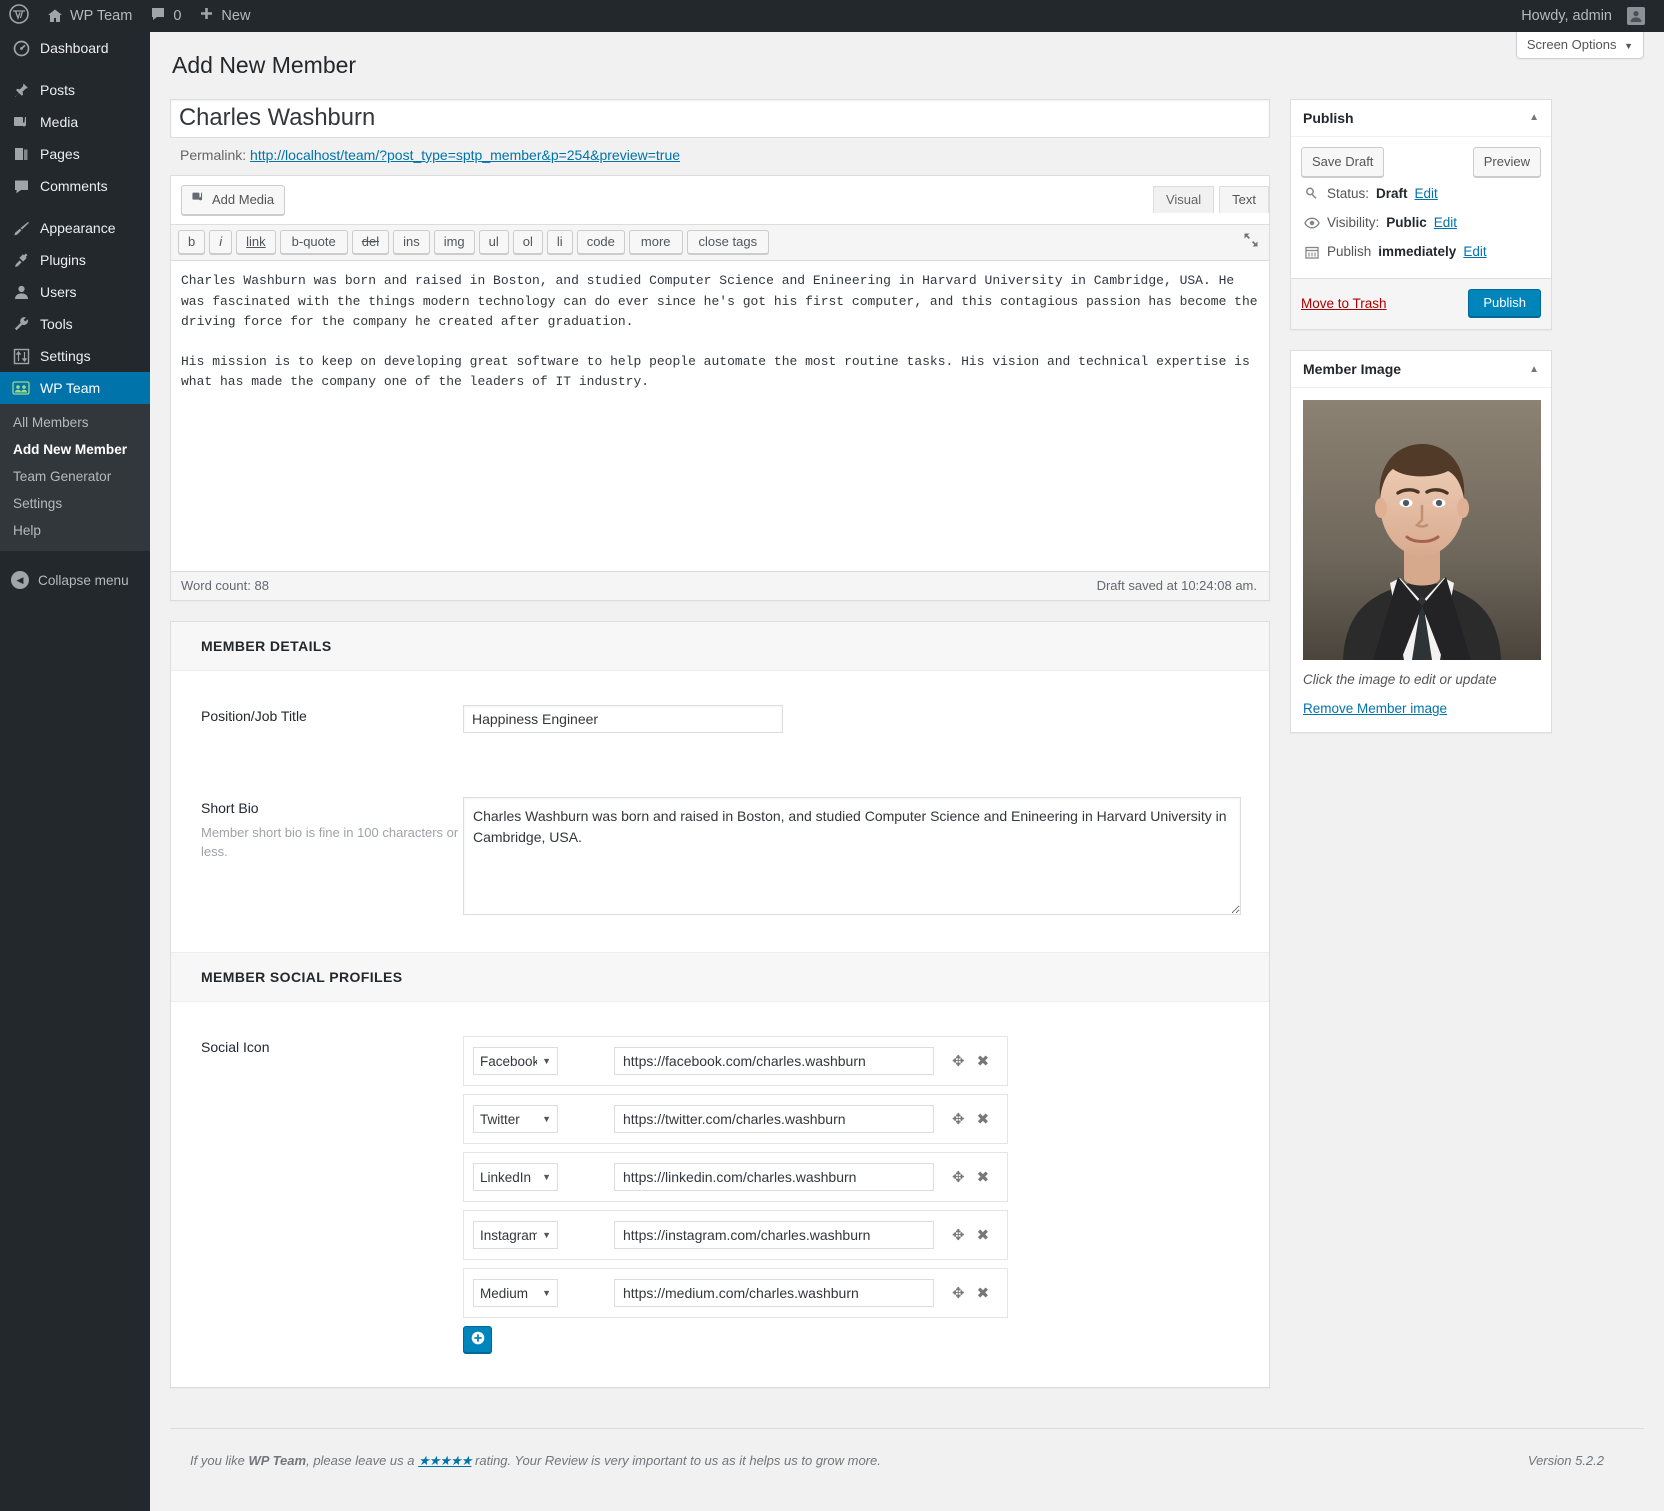 The width and height of the screenshot is (1664, 1511). What do you see at coordinates (515, 1235) in the screenshot?
I see `social-network-select: Instagram` at bounding box center [515, 1235].